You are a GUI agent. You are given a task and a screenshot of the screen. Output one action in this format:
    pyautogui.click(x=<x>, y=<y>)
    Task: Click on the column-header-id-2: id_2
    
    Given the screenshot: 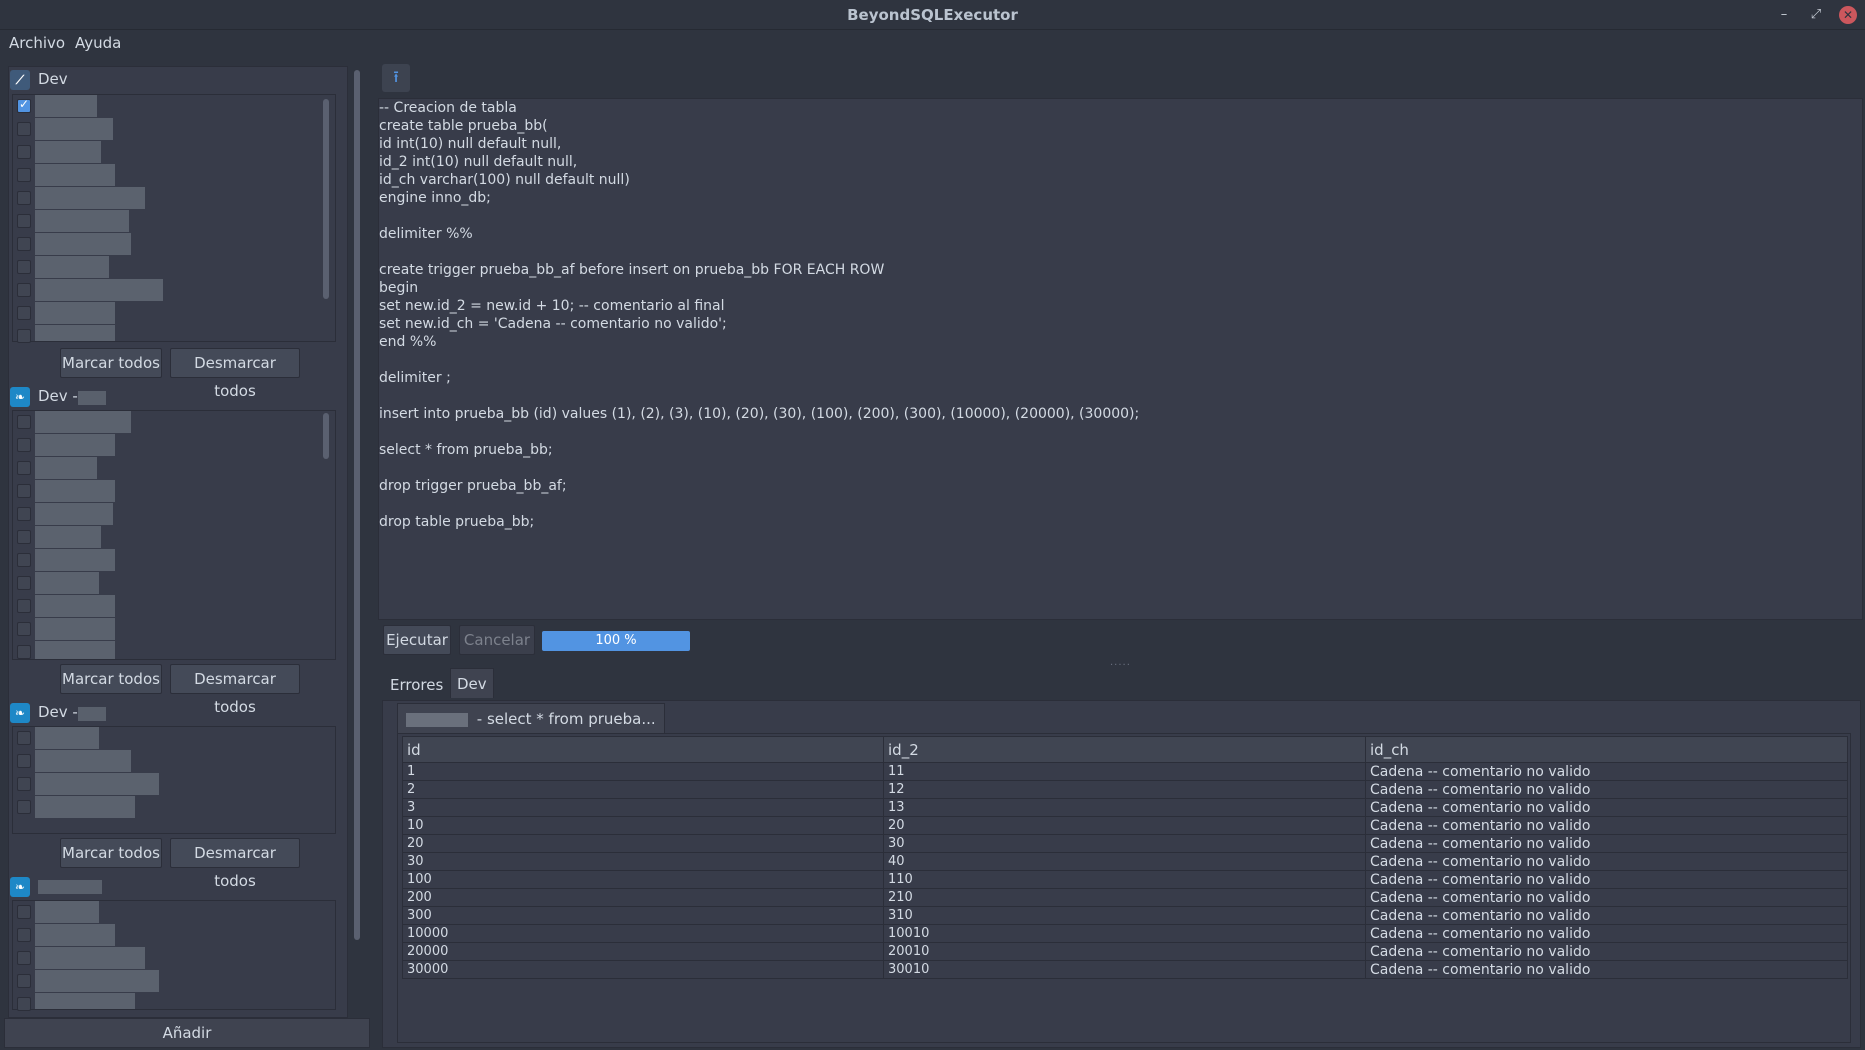 What is the action you would take?
    pyautogui.click(x=1124, y=749)
    